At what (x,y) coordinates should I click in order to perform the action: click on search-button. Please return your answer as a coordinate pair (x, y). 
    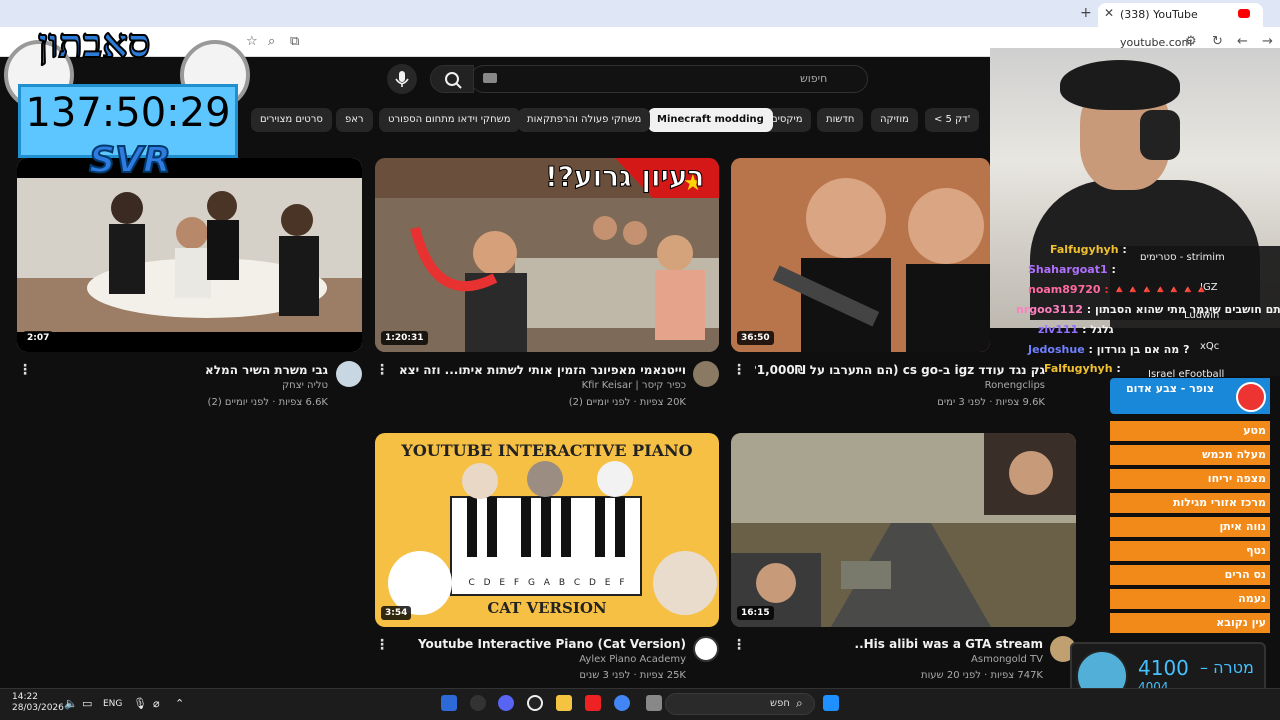
    Looking at the image, I should click on (452, 79).